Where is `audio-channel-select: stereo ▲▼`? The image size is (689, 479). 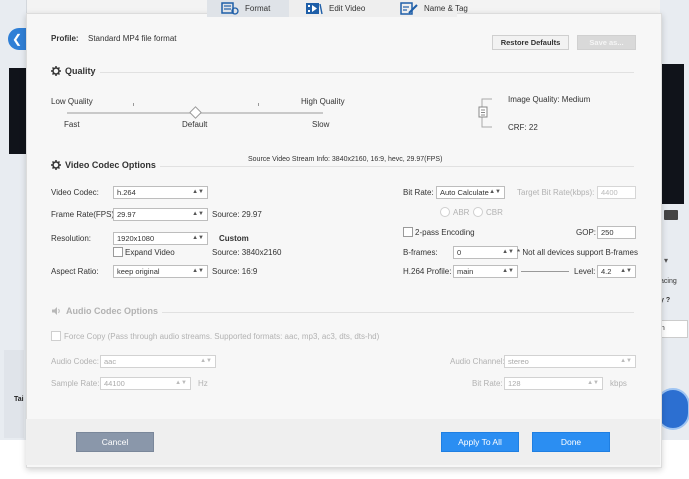 audio-channel-select: stereo ▲▼ is located at coordinates (570, 361).